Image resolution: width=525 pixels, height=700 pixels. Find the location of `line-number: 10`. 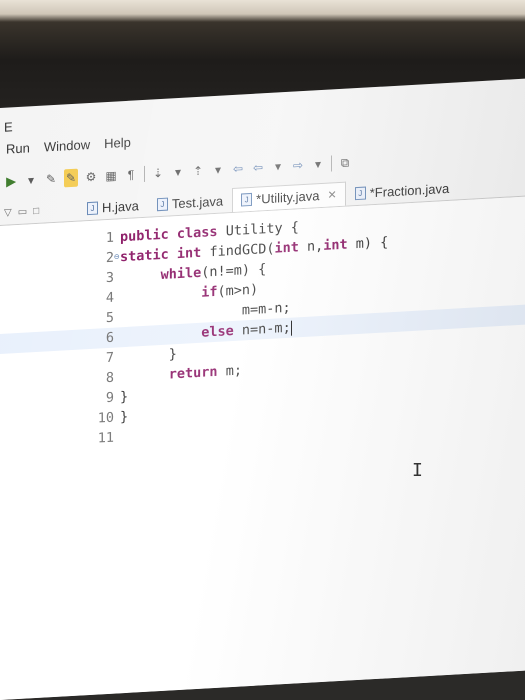

line-number: 10 is located at coordinates (105, 418).